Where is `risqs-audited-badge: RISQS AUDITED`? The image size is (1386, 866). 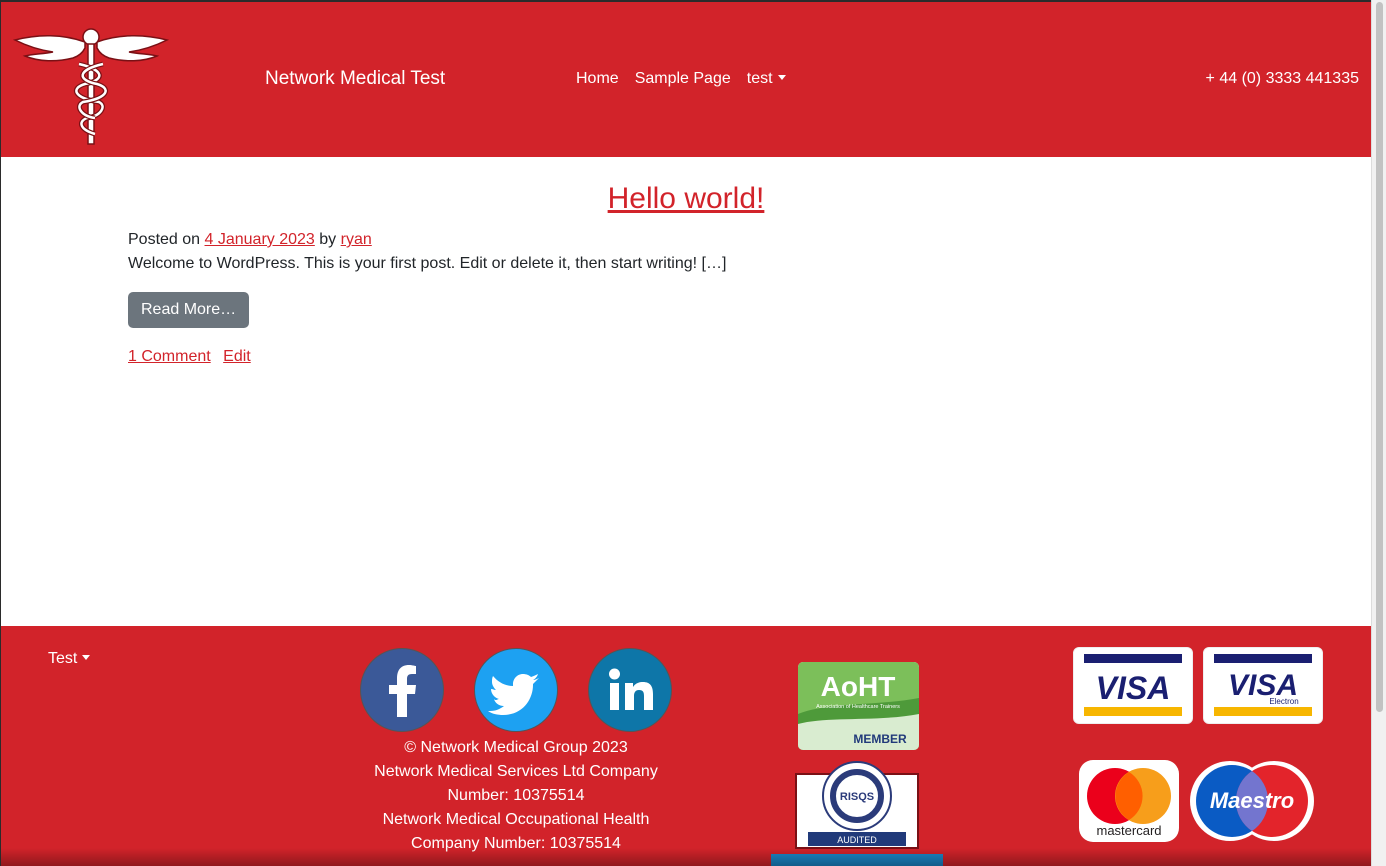
risqs-audited-badge: RISQS AUDITED is located at coordinates (857, 804).